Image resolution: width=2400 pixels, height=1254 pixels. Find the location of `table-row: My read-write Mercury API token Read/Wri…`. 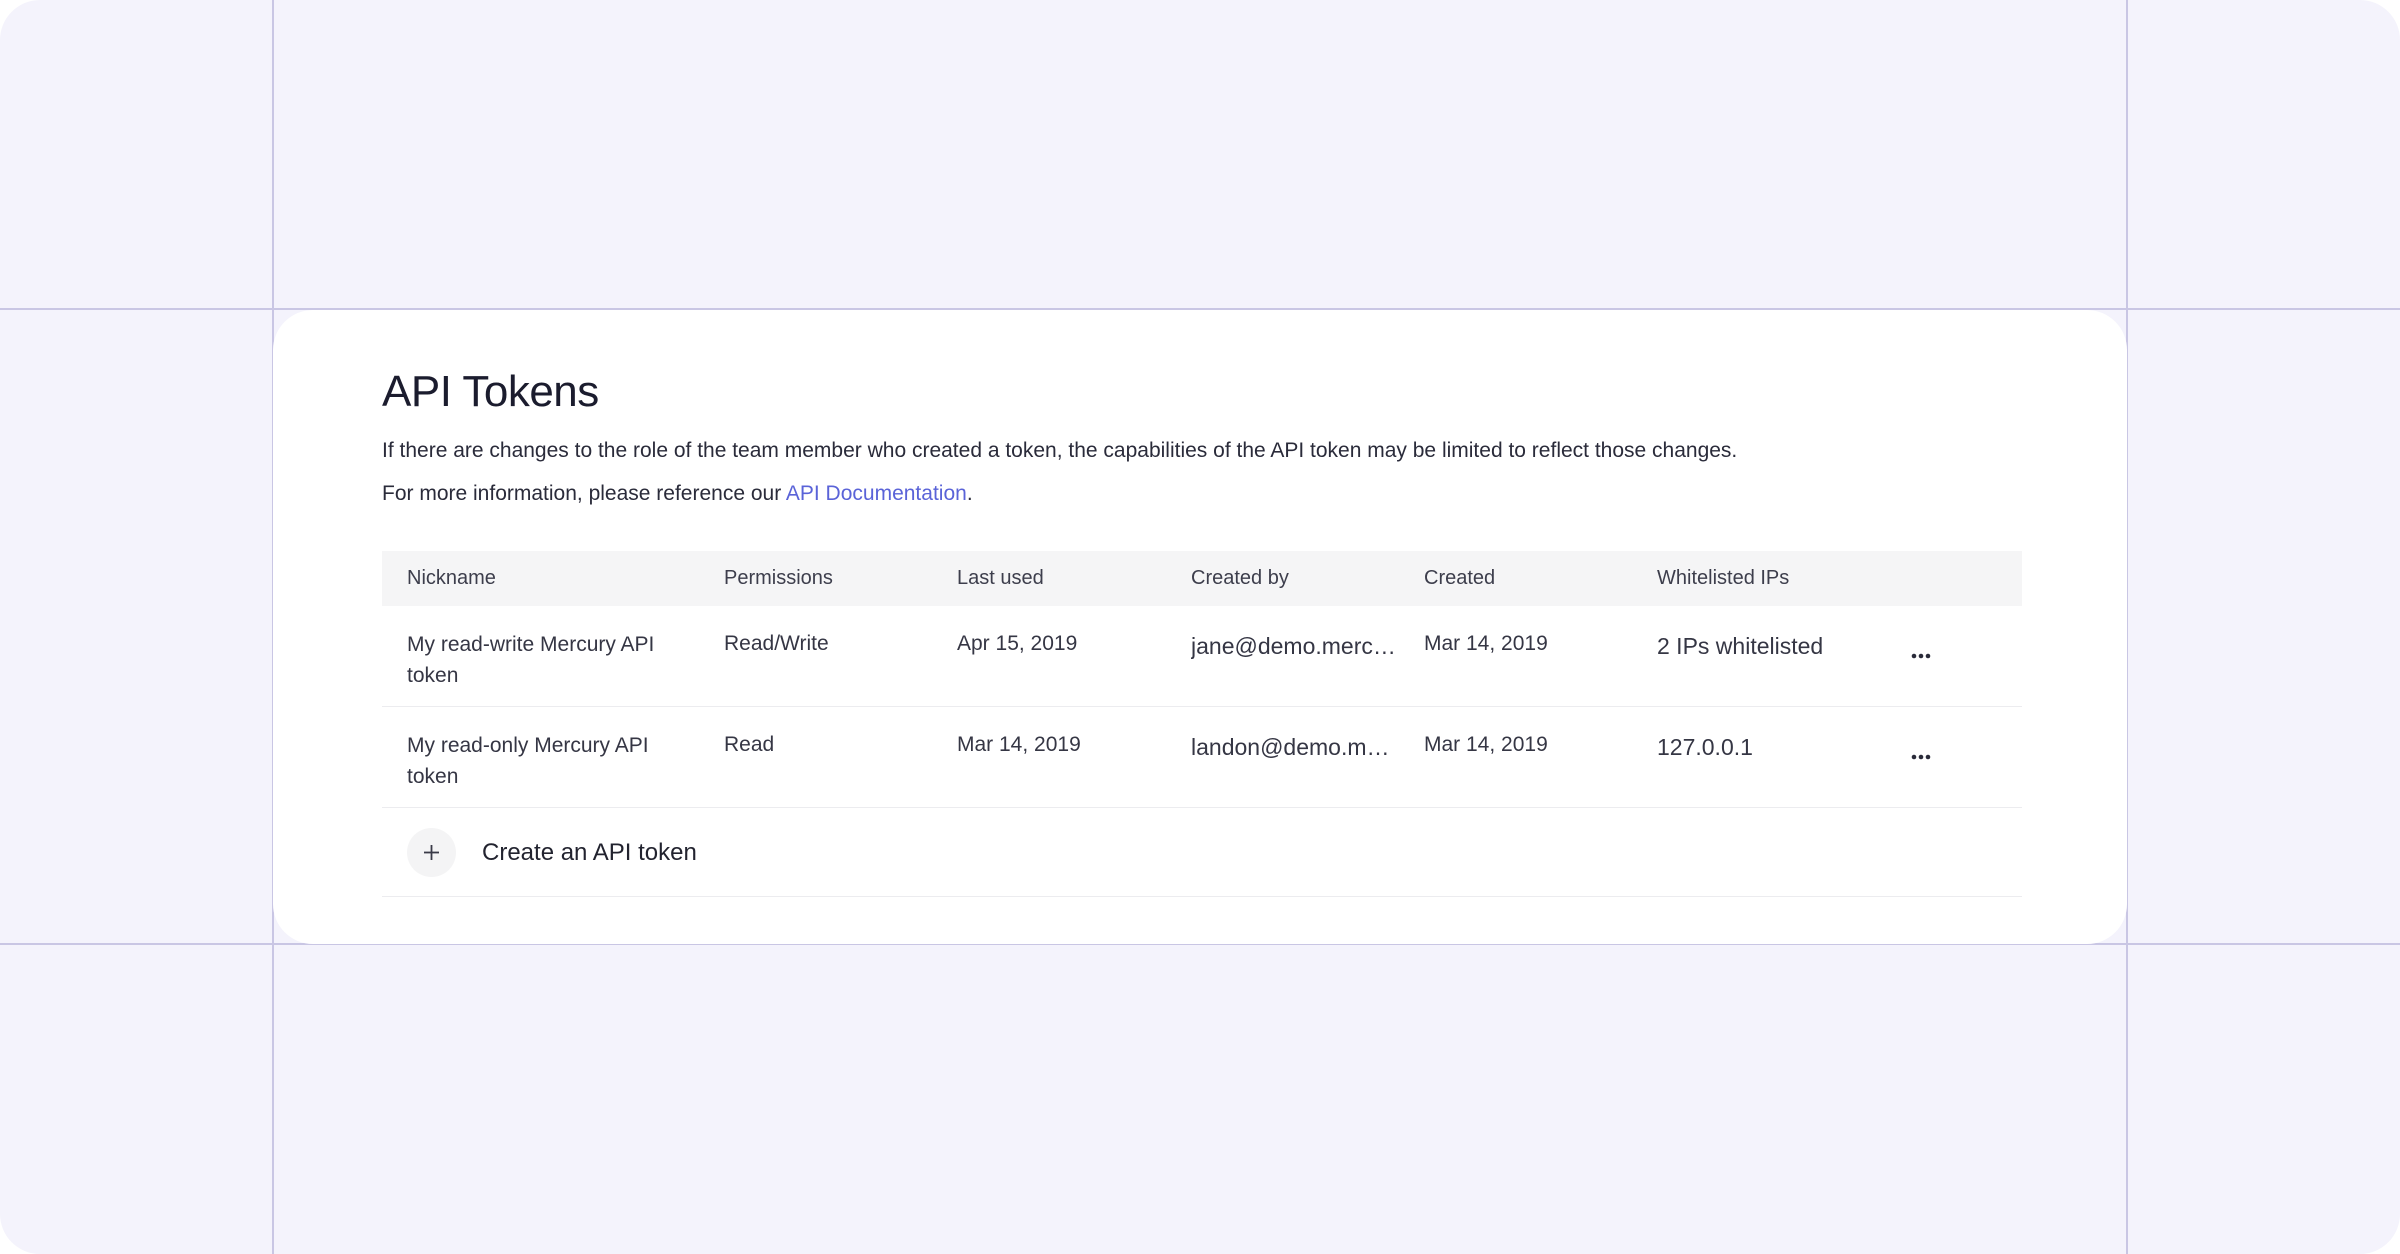

table-row: My read-write Mercury API token Read/Wri… is located at coordinates (1202, 656).